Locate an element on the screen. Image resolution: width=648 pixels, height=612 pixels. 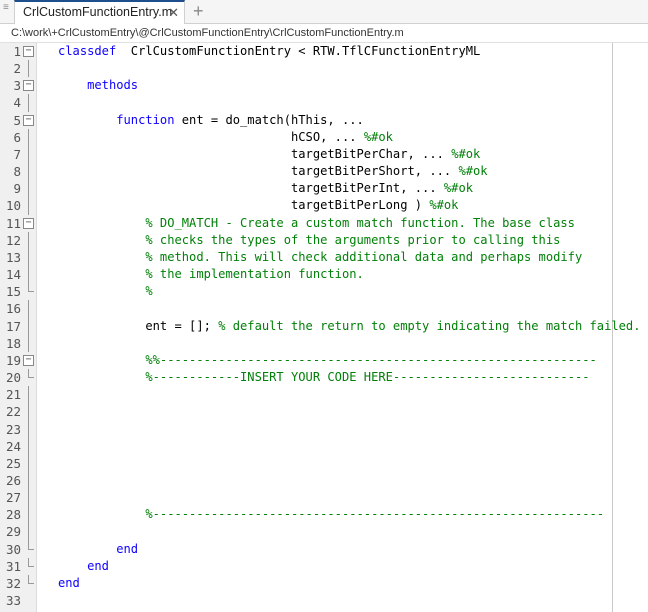
line-number: 5 is located at coordinates (17, 120).